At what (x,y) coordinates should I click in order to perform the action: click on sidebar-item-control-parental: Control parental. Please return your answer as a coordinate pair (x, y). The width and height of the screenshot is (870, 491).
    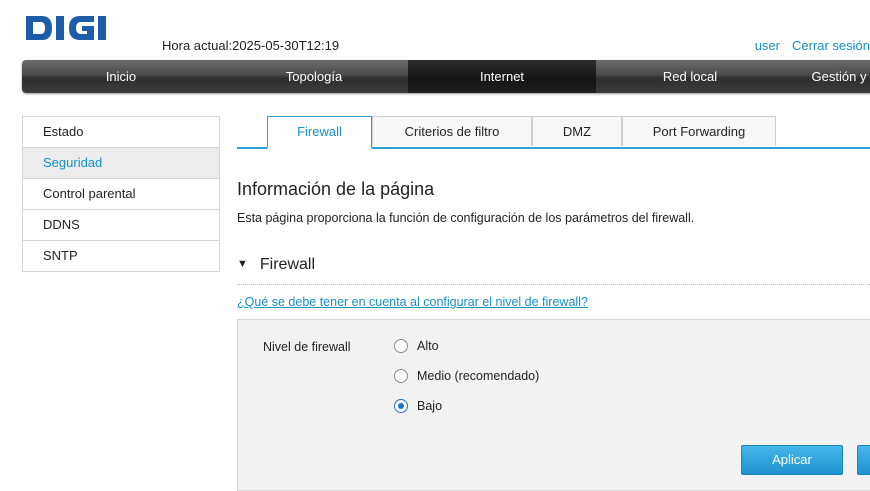
    Looking at the image, I should click on (121, 194).